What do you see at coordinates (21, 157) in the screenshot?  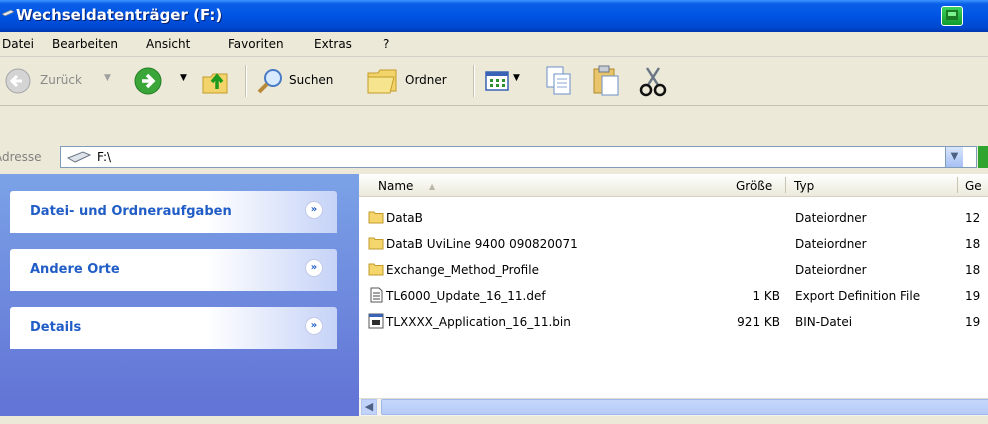 I see `address-label: Adresse` at bounding box center [21, 157].